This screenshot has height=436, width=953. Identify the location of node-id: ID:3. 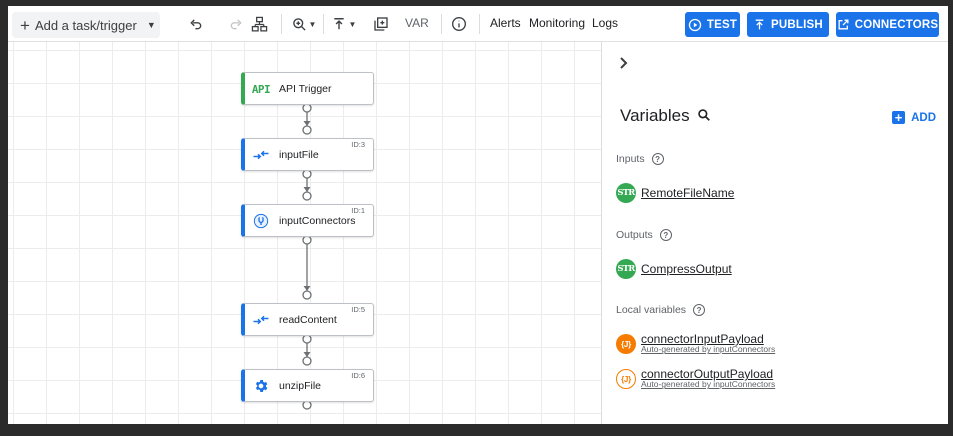
(358, 144).